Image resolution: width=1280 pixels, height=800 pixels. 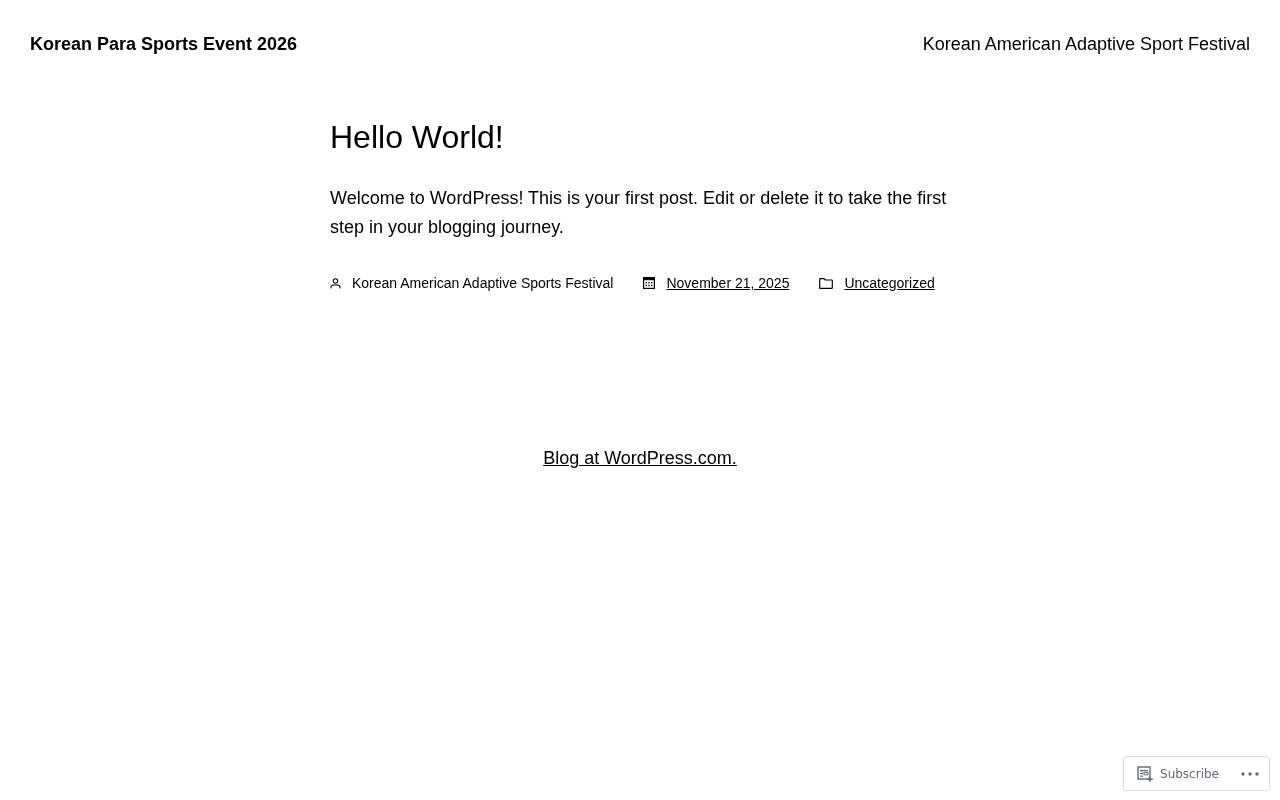 What do you see at coordinates (728, 283) in the screenshot?
I see `meta-link: November 21, 2025` at bounding box center [728, 283].